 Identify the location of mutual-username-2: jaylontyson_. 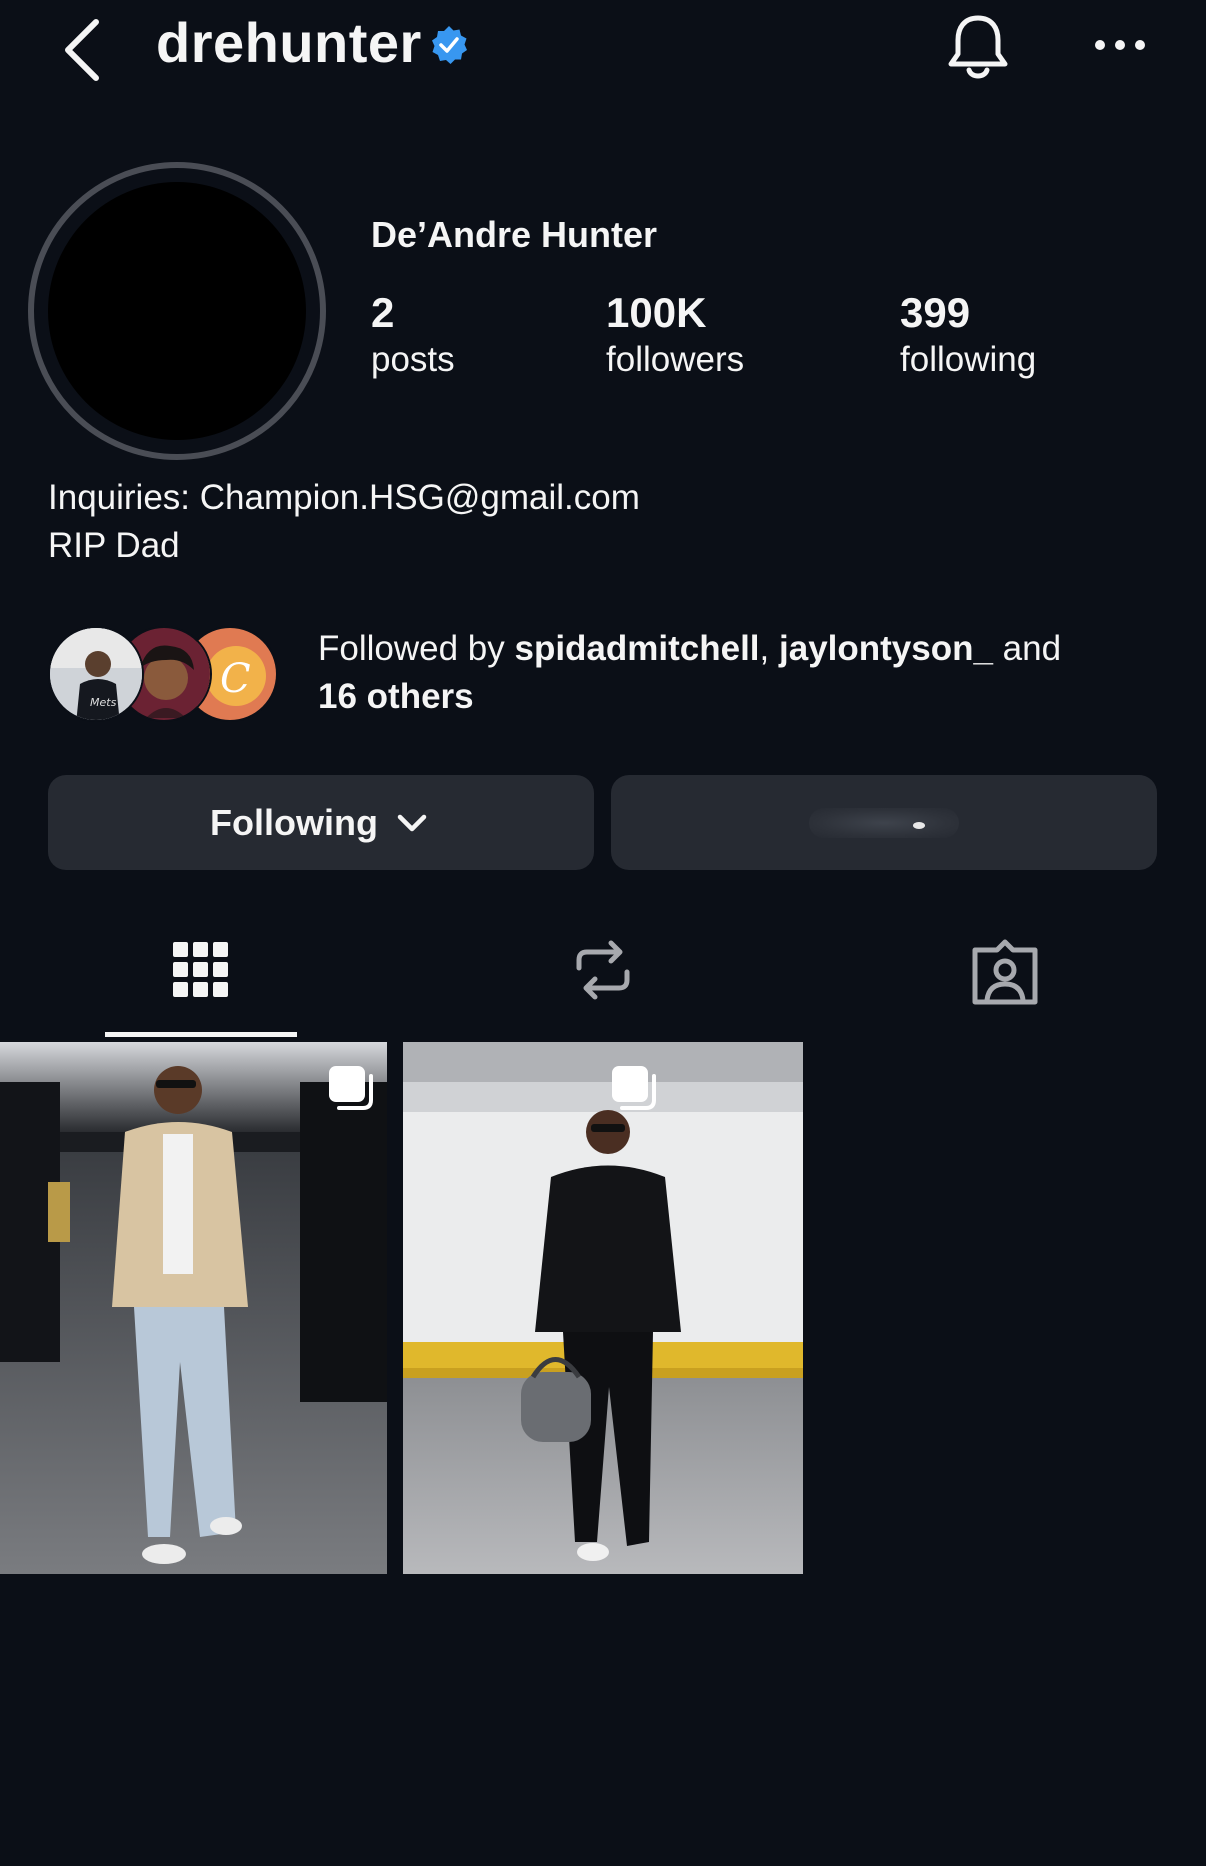
(886, 648).